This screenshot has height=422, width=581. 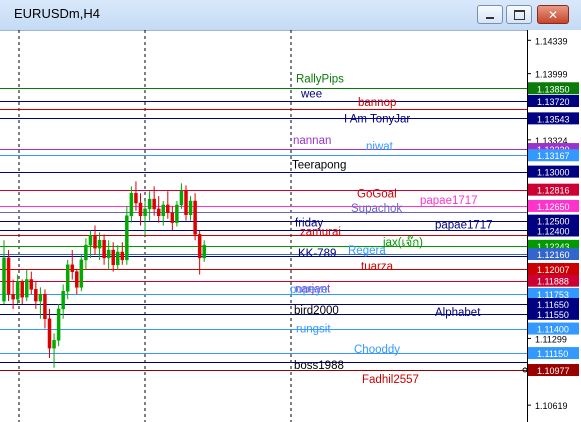 I want to click on level-name-label: KK-789, so click(x=317, y=254).